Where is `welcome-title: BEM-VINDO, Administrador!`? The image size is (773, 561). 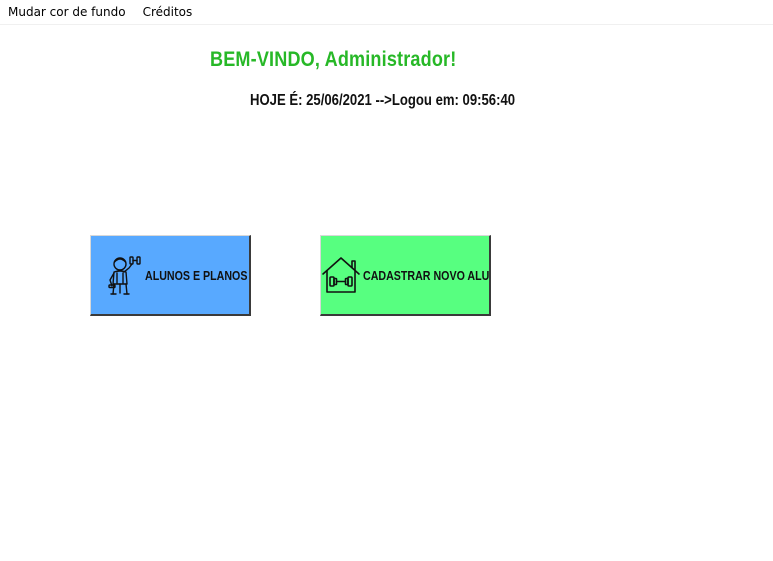
welcome-title: BEM-VINDO, Administrador! is located at coordinates (333, 59).